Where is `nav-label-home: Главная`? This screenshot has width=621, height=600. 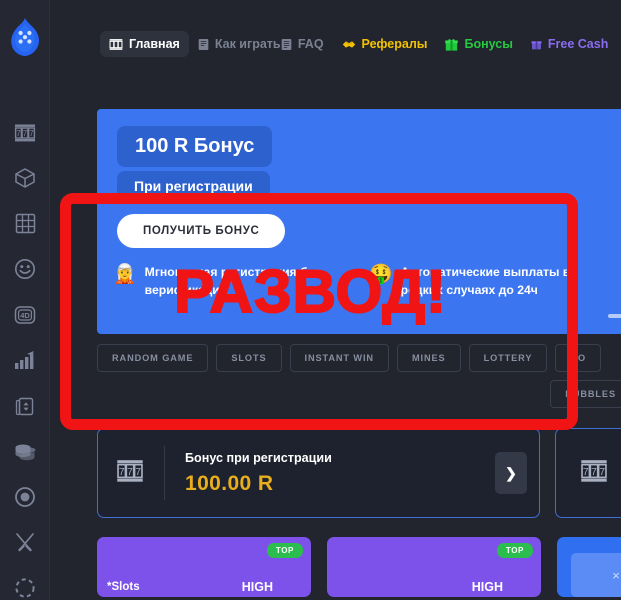
nav-label-home: Главная is located at coordinates (154, 44).